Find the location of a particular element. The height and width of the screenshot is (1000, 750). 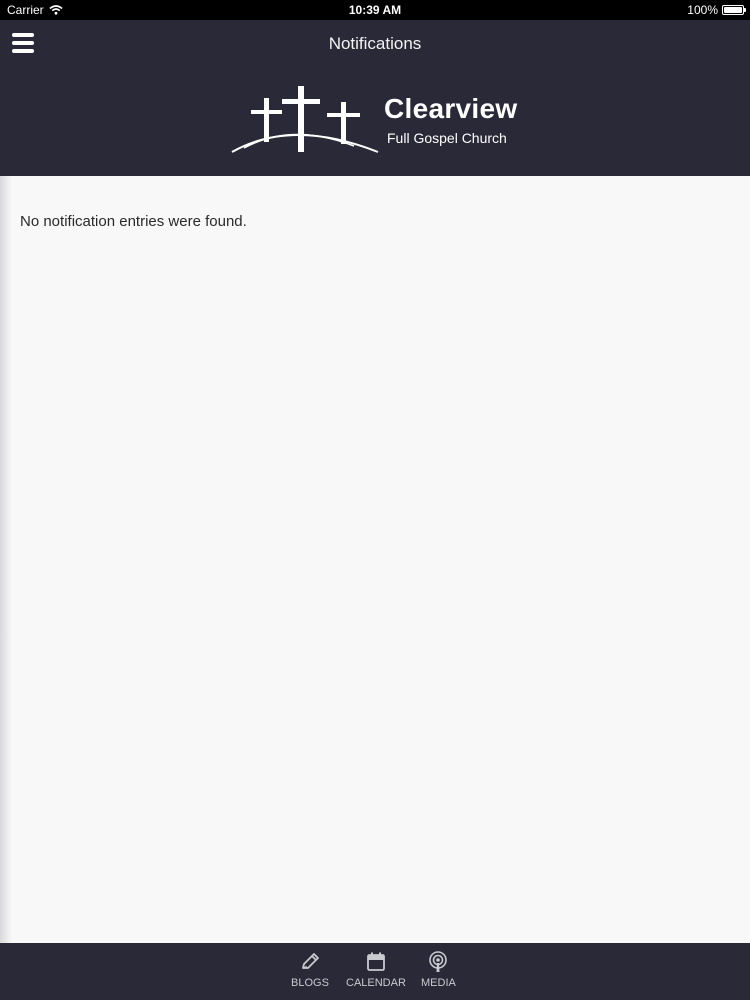

bottom-tab-bar: BLOGS CALENDAR MEDIA is located at coordinates (375, 971).